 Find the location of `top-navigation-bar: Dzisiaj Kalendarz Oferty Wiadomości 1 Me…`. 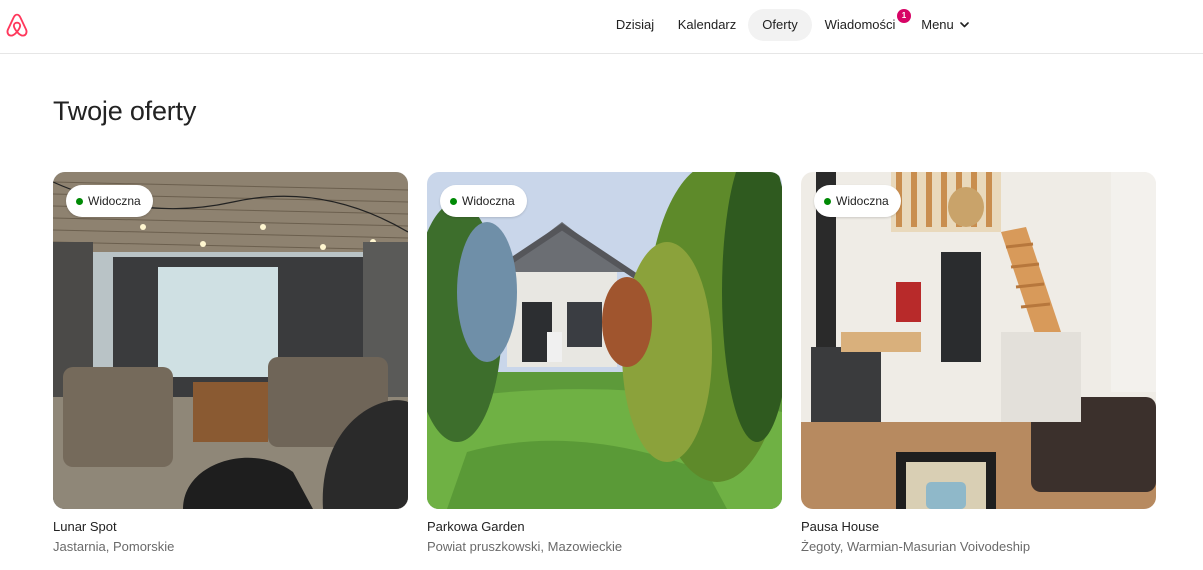

top-navigation-bar: Dzisiaj Kalendarz Oferty Wiadomości 1 Me… is located at coordinates (601, 27).